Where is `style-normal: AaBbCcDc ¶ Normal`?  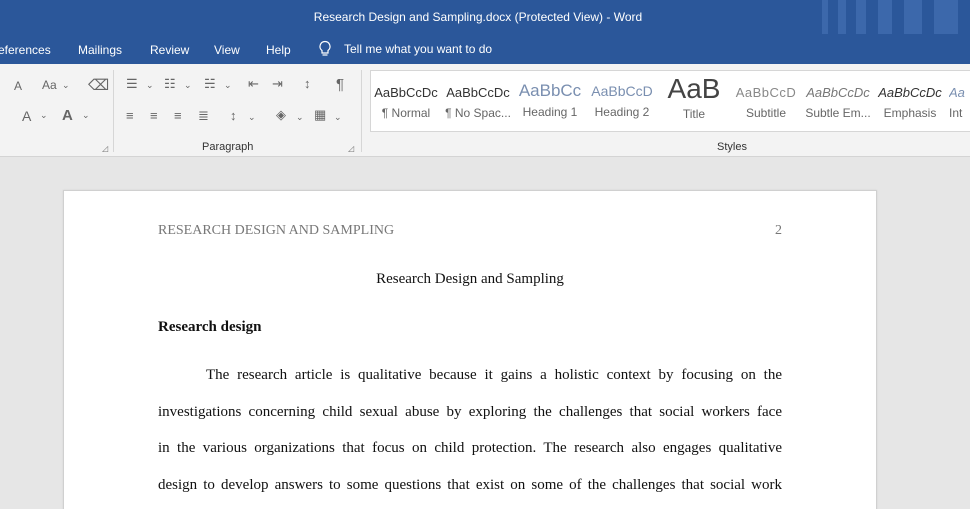
style-normal: AaBbCcDc ¶ Normal is located at coordinates (406, 102).